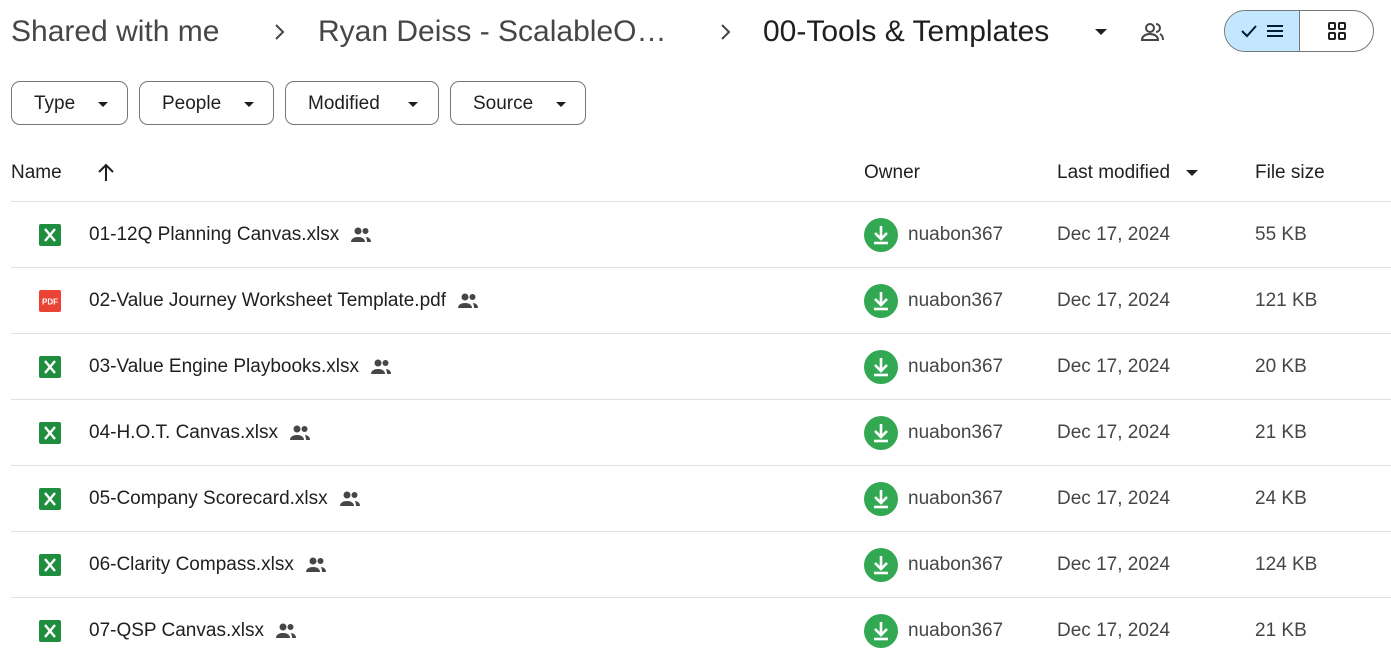 Image resolution: width=1391 pixels, height=663 pixels. What do you see at coordinates (55, 103) in the screenshot?
I see `filter-type-label: Type` at bounding box center [55, 103].